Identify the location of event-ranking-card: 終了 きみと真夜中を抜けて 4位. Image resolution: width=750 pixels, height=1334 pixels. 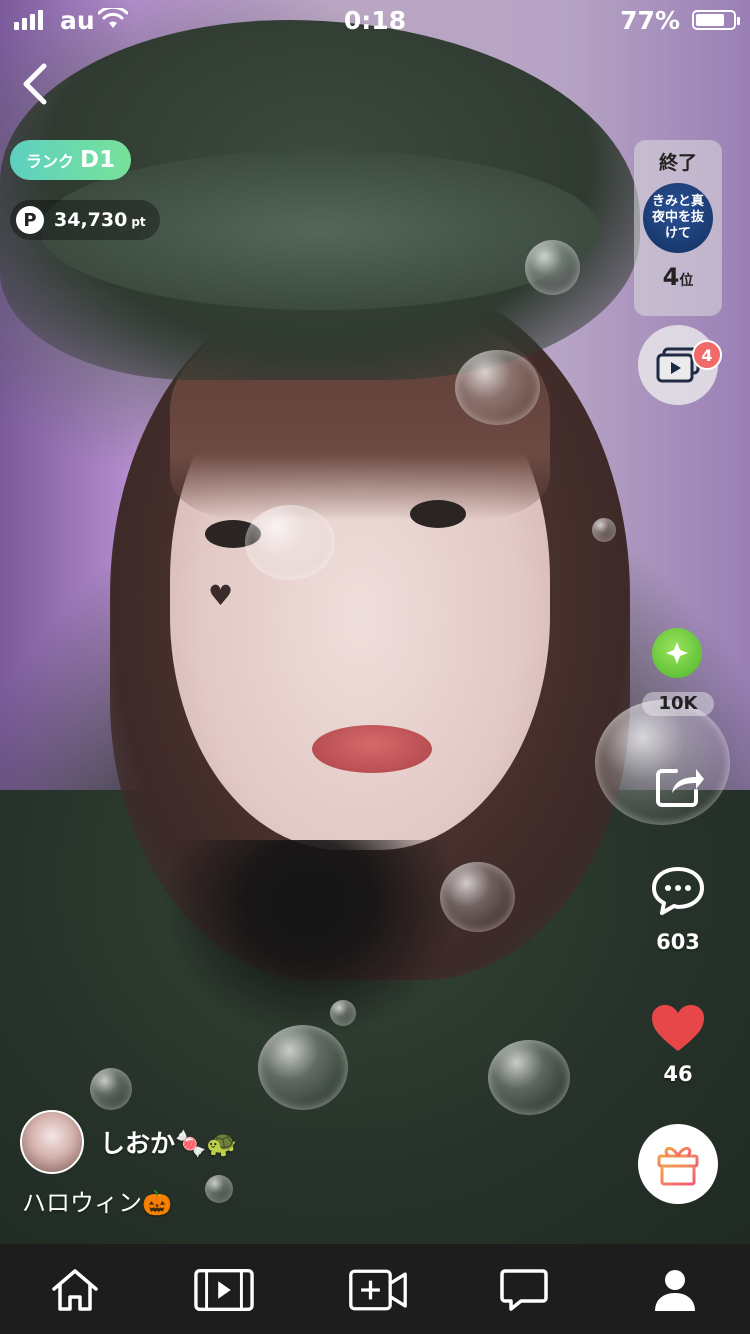
(678, 228).